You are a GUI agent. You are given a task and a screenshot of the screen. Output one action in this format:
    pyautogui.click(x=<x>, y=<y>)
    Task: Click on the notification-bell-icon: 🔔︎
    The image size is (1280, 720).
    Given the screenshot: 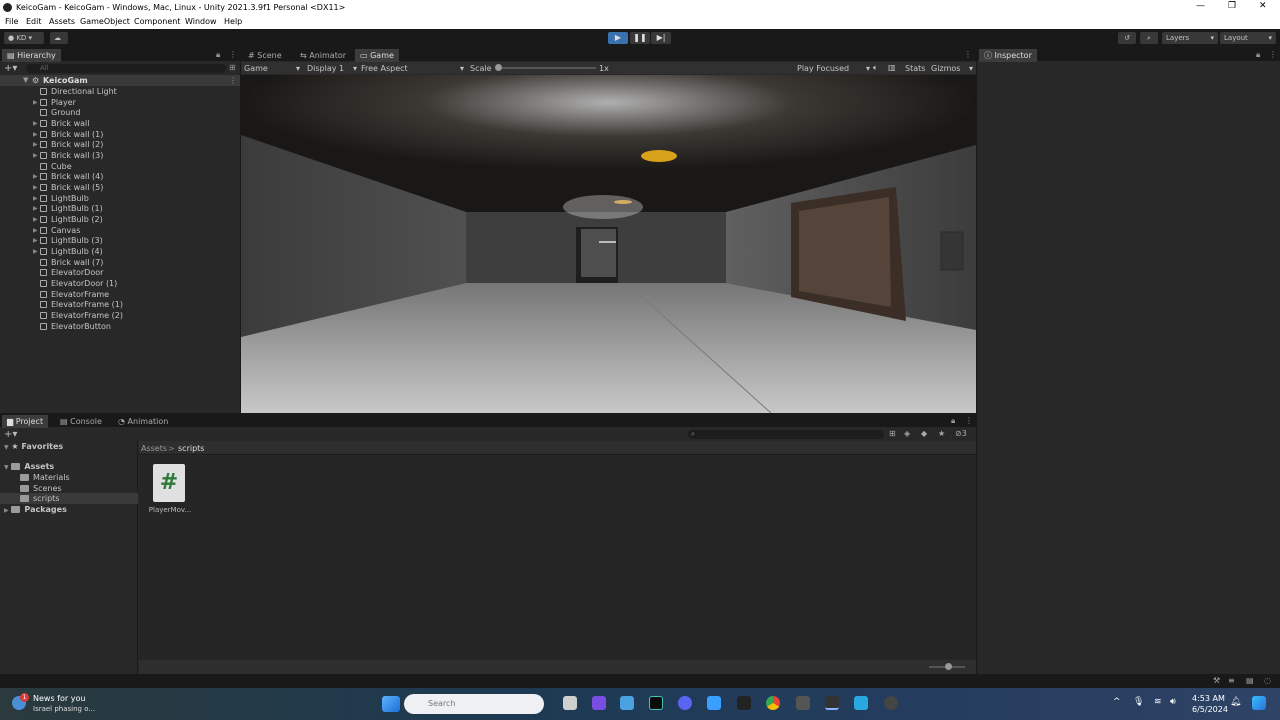 What is the action you would take?
    pyautogui.click(x=1235, y=702)
    